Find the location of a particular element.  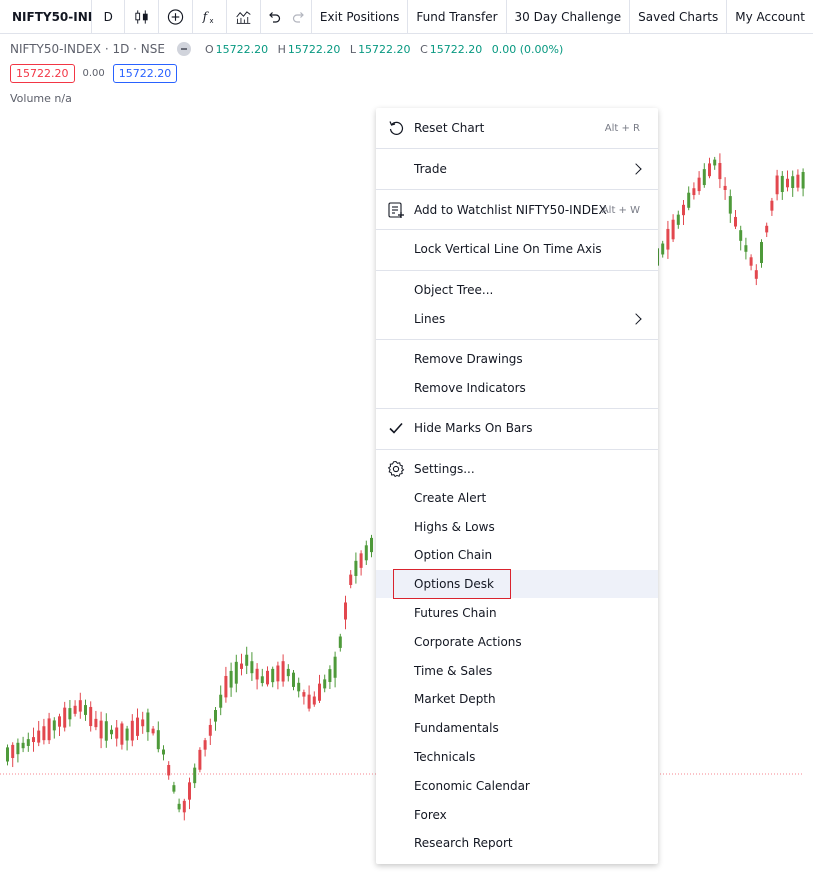

plus-circle-icon is located at coordinates (176, 16).